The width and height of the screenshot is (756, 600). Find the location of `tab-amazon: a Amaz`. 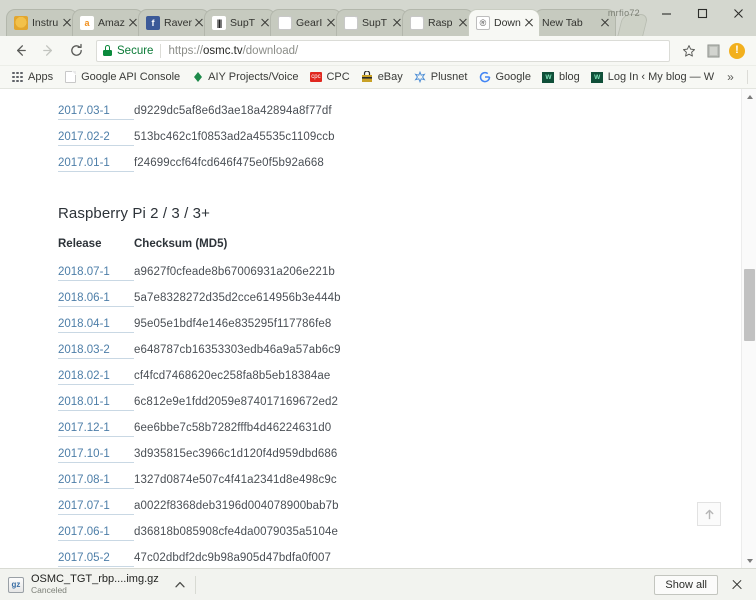

tab-amazon: a Amaz is located at coordinates (108, 22).